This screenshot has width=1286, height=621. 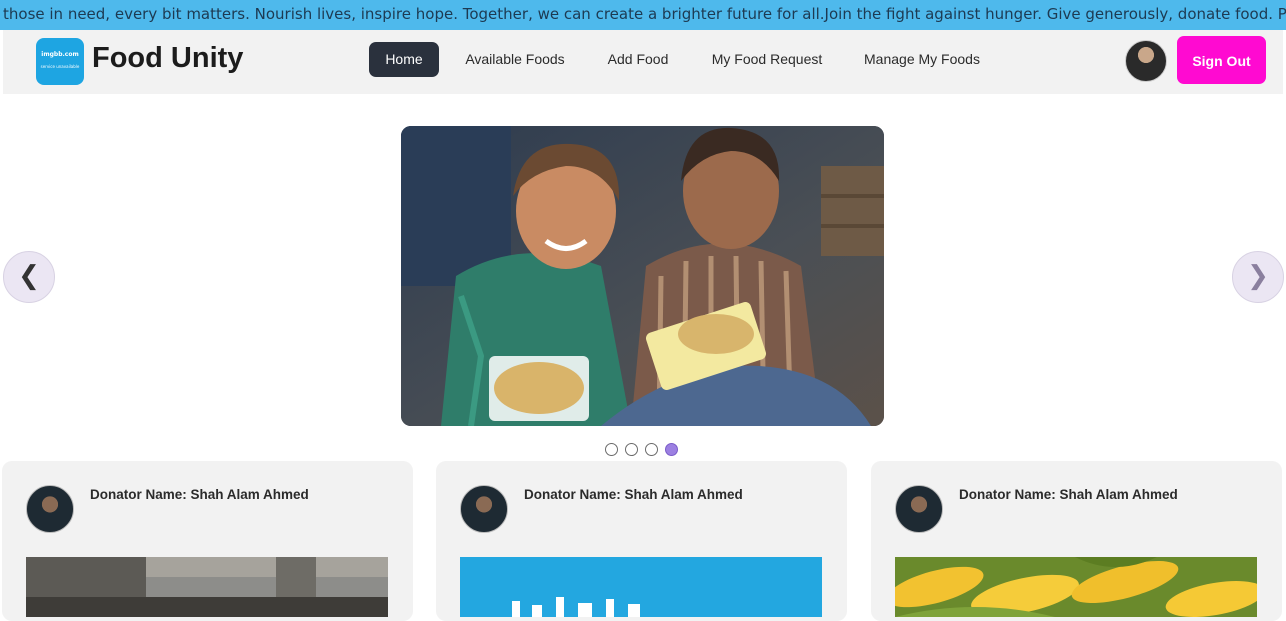 I want to click on logo-line1: imgbb.com, so click(x=60, y=54).